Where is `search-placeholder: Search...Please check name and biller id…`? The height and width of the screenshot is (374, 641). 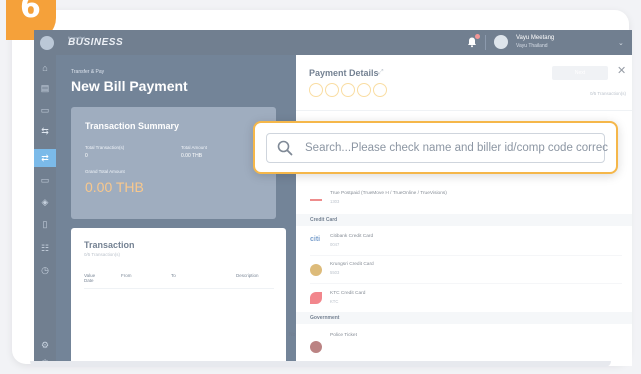
search-placeholder: Search...Please check name and biller id… is located at coordinates (456, 148).